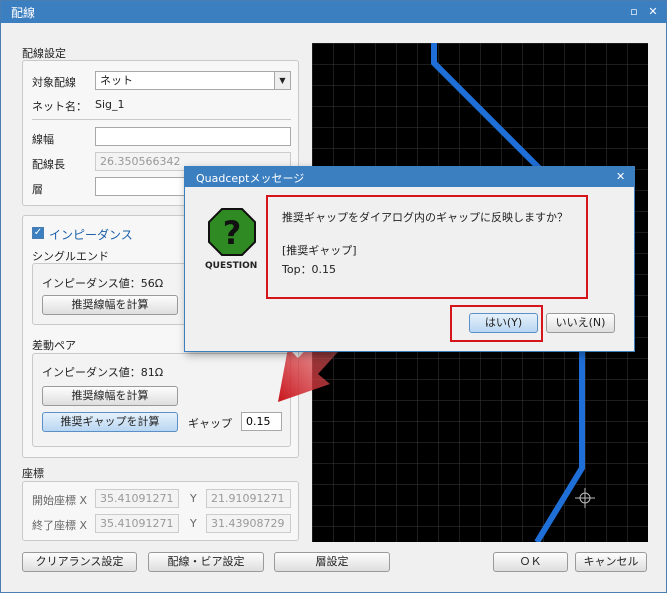 This screenshot has width=667, height=593. Describe the element at coordinates (103, 372) in the screenshot. I see `diff-impedance-value: インピーダンス値：81Ω` at that location.